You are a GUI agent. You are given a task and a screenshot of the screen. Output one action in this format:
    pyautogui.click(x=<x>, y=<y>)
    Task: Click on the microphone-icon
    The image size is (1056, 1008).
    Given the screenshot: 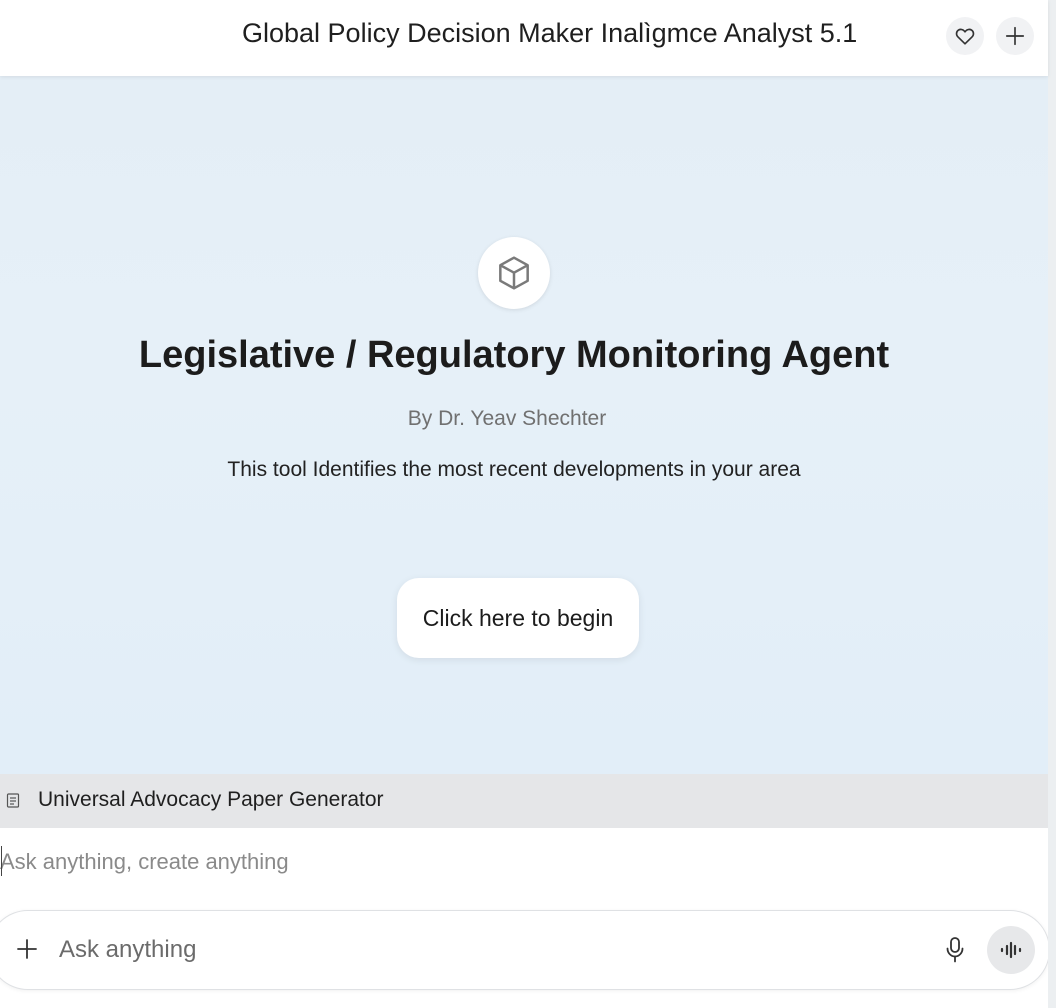 What is the action you would take?
    pyautogui.click(x=955, y=950)
    